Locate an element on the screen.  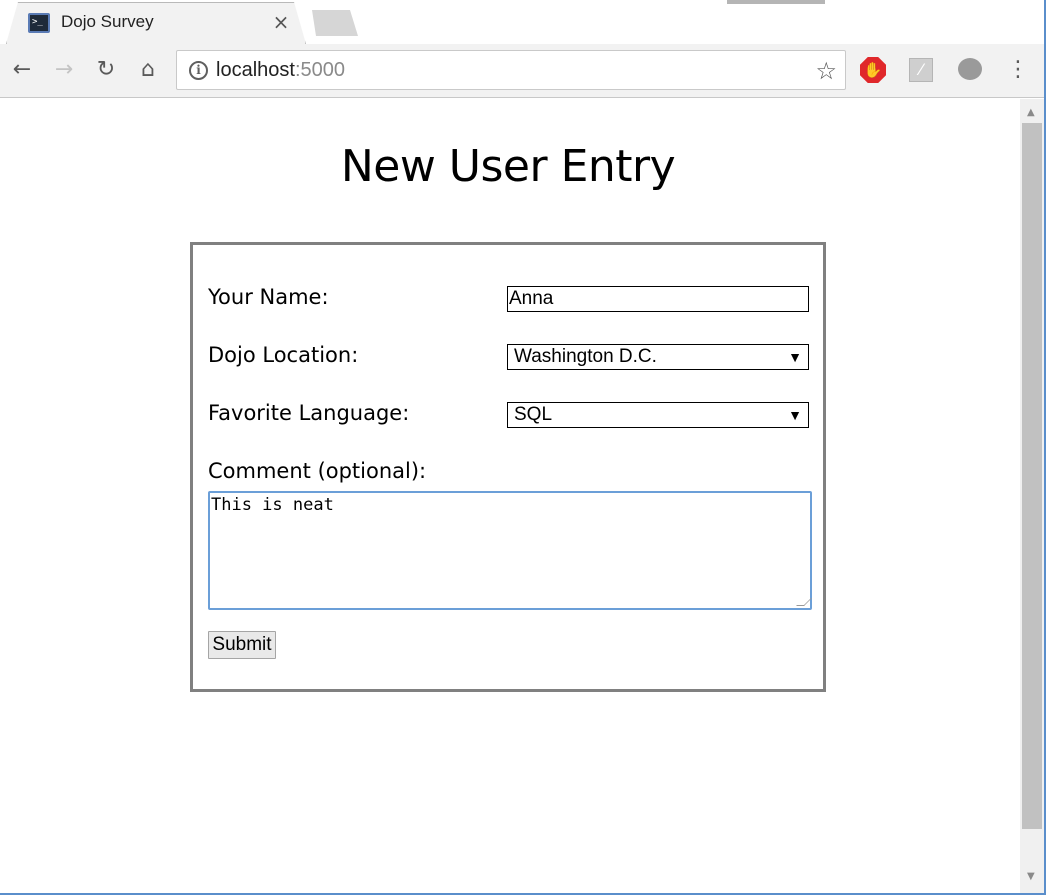
location-label: Dojo Location: is located at coordinates (283, 355).